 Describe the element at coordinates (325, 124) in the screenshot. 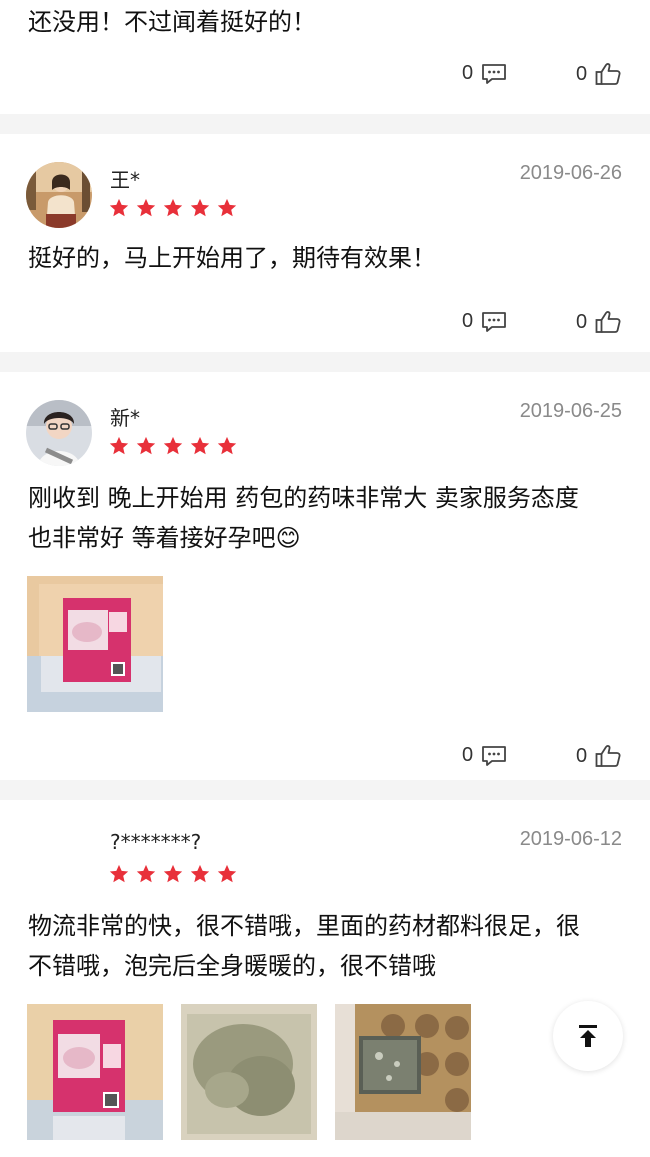

I see `divider` at that location.